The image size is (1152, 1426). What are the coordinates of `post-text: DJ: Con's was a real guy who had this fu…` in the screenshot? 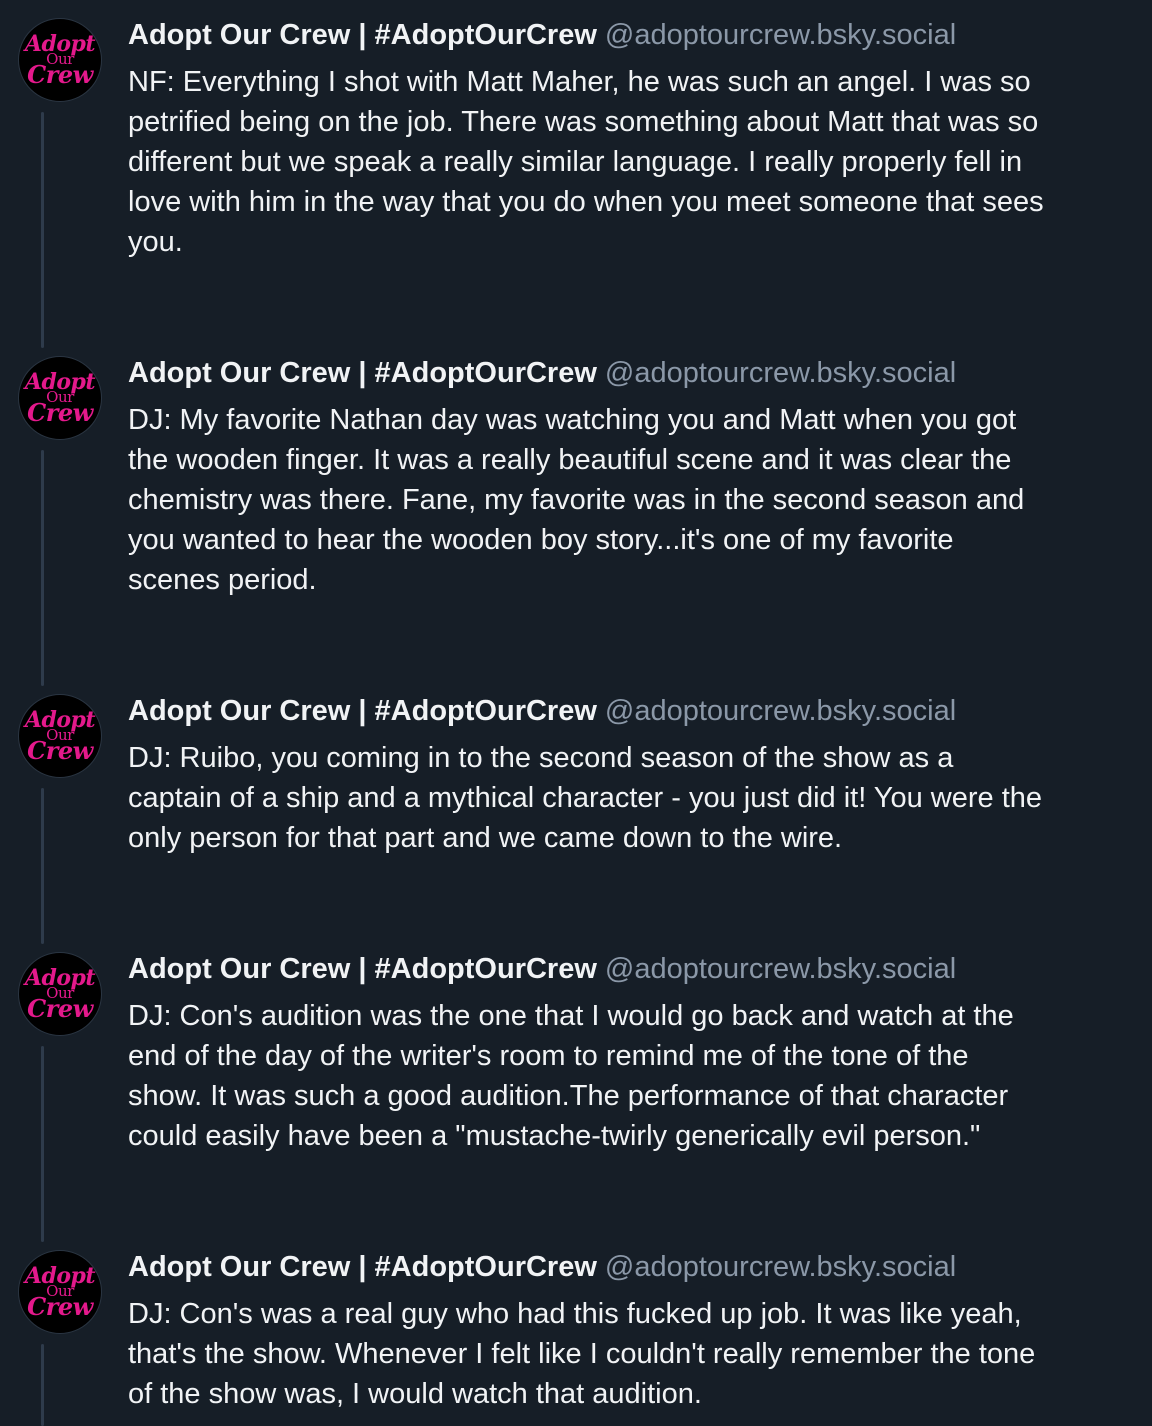 It's located at (582, 1354).